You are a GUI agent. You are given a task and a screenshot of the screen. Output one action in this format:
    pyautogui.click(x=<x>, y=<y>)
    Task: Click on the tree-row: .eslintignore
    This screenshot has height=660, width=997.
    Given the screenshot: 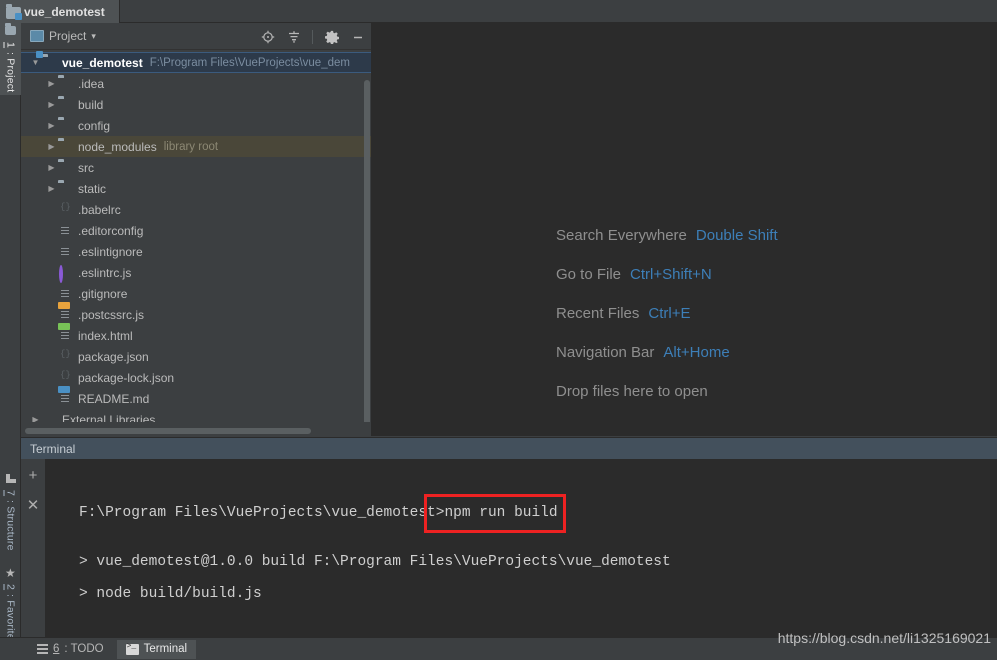 What is the action you would take?
    pyautogui.click(x=196, y=251)
    